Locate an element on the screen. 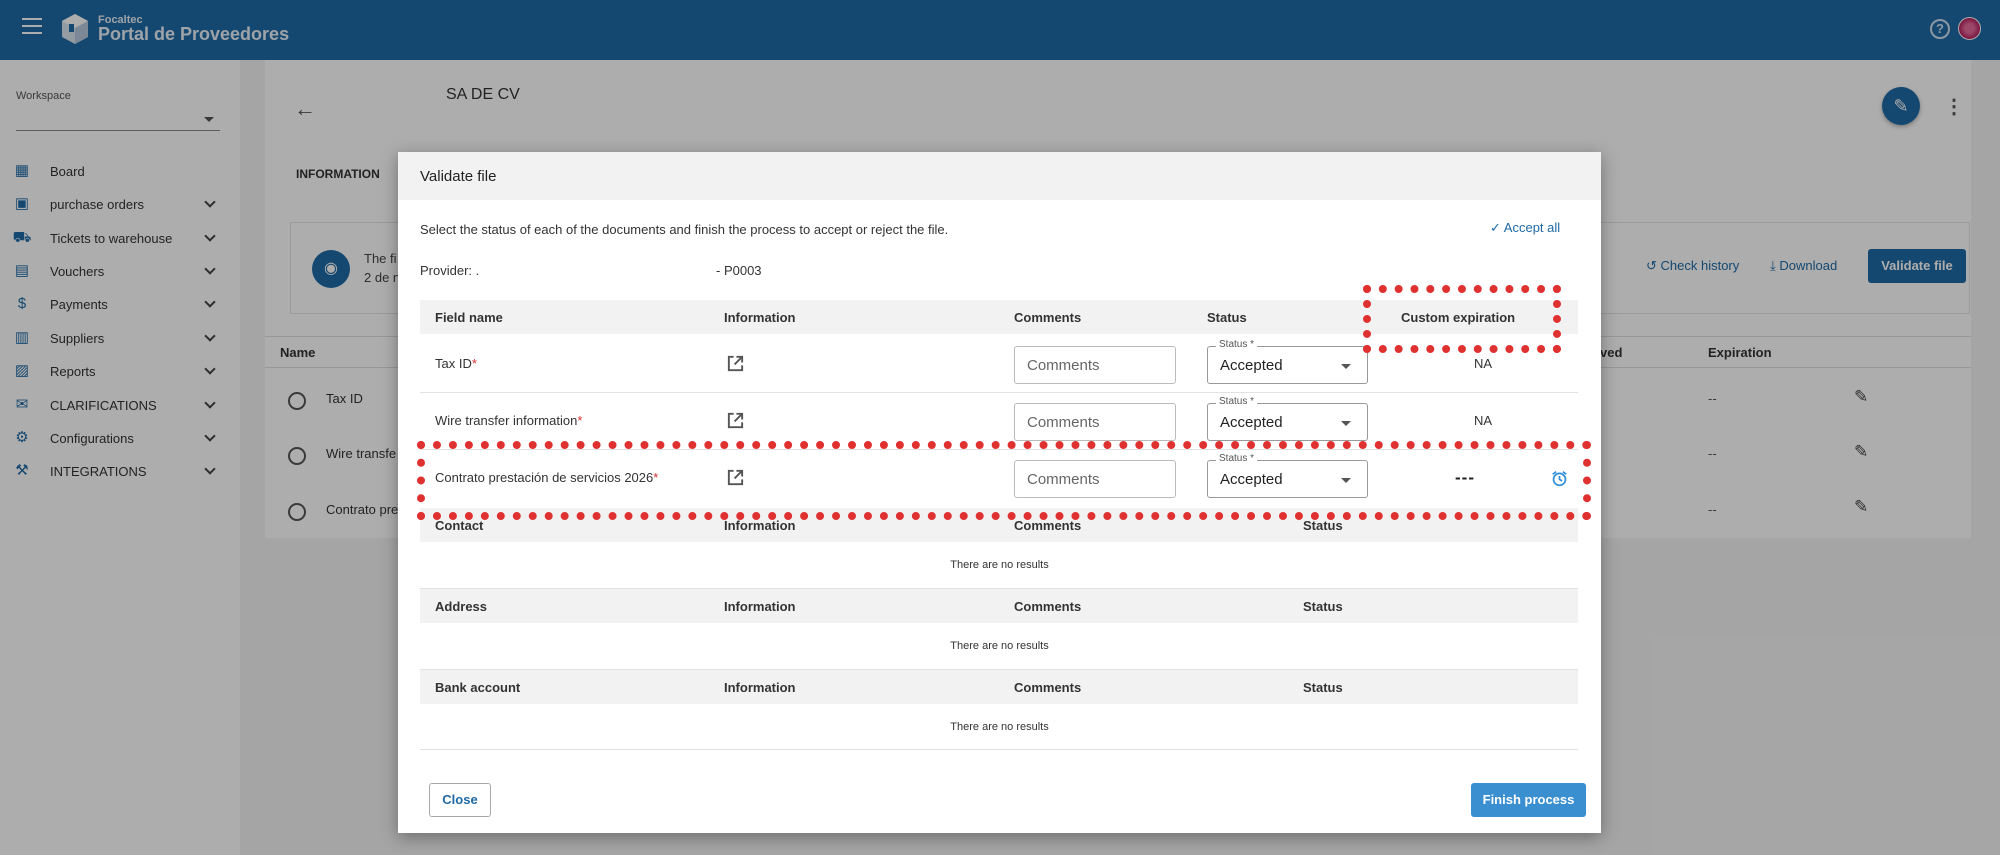 Image resolution: width=2000 pixels, height=855 pixels. provider-label: Provider: . is located at coordinates (450, 270).